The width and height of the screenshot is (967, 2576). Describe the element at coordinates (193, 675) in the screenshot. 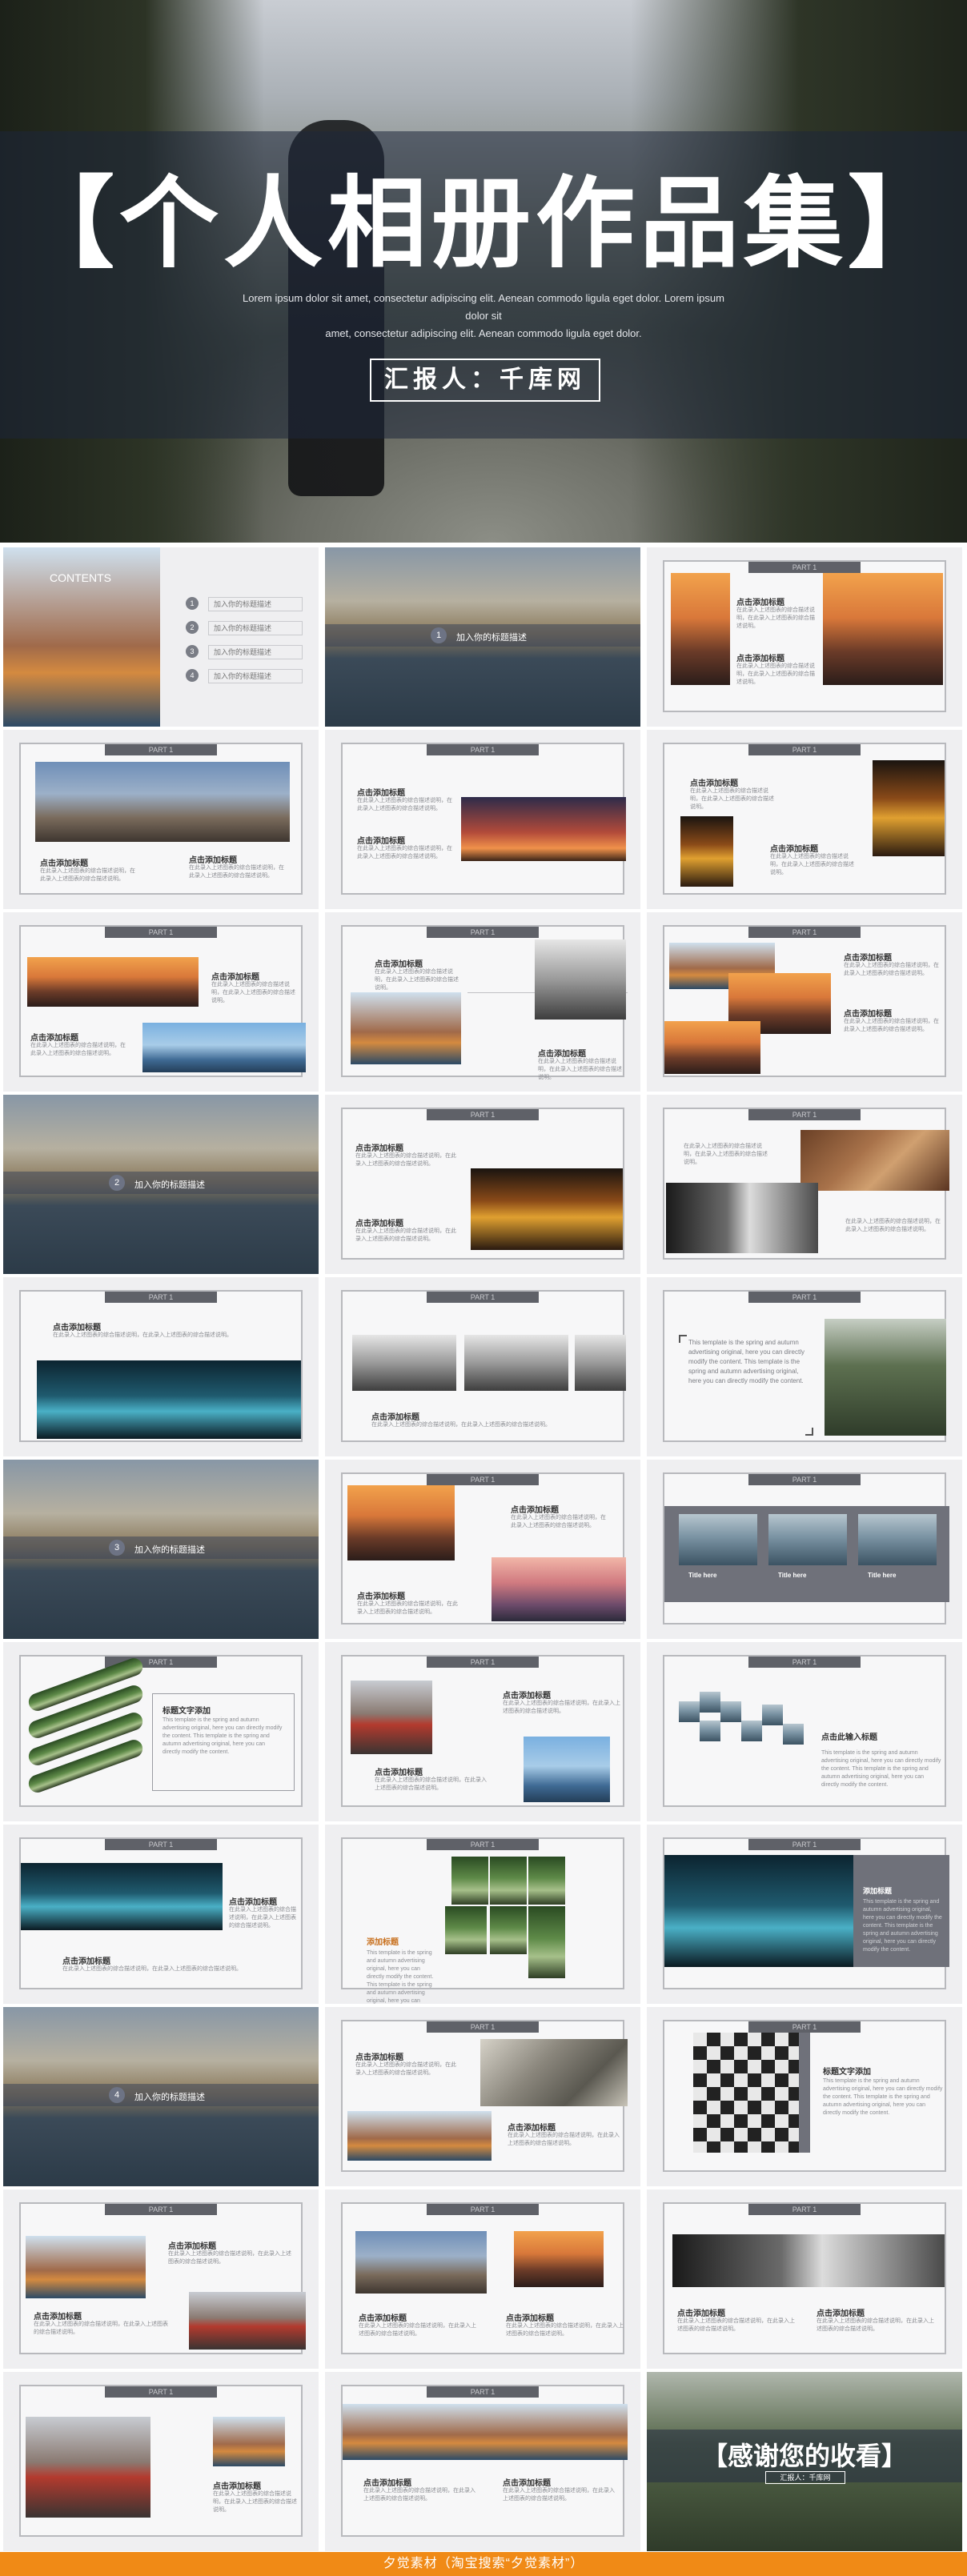

I see `contents-item-number: 4` at that location.